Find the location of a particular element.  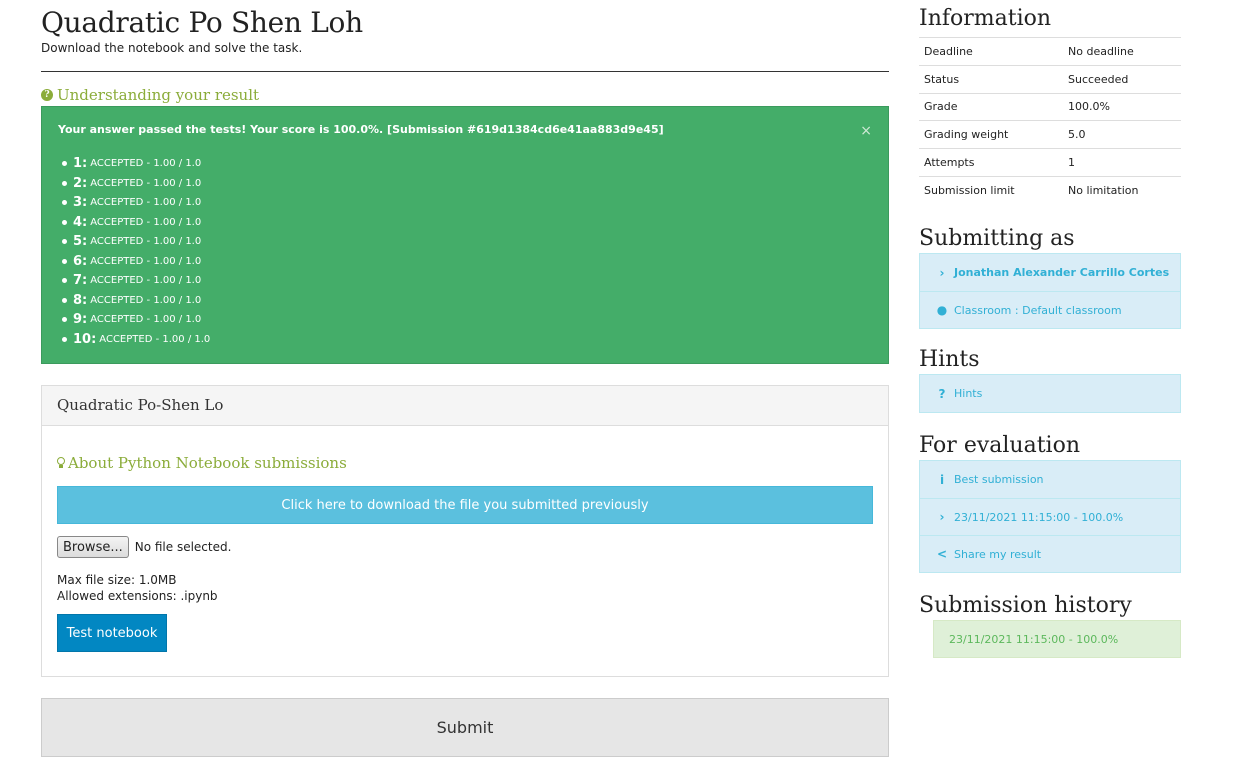

info-value: 100.0% is located at coordinates (1124, 106).